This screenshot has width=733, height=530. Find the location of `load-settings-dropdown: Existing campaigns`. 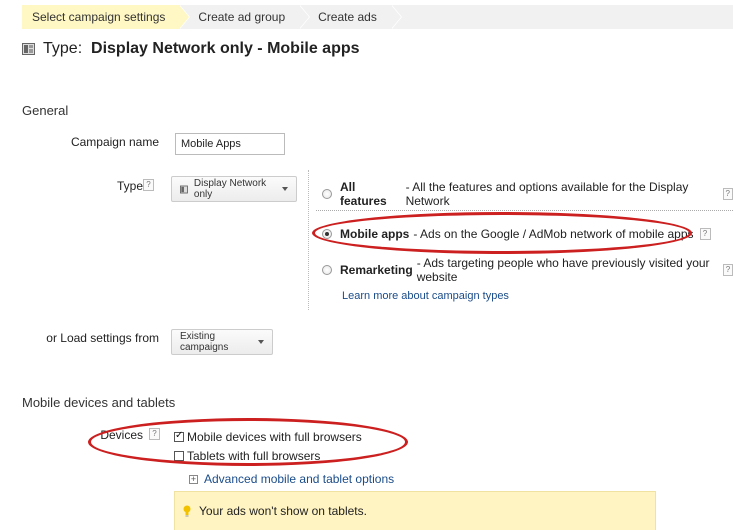

load-settings-dropdown: Existing campaigns is located at coordinates (222, 342).